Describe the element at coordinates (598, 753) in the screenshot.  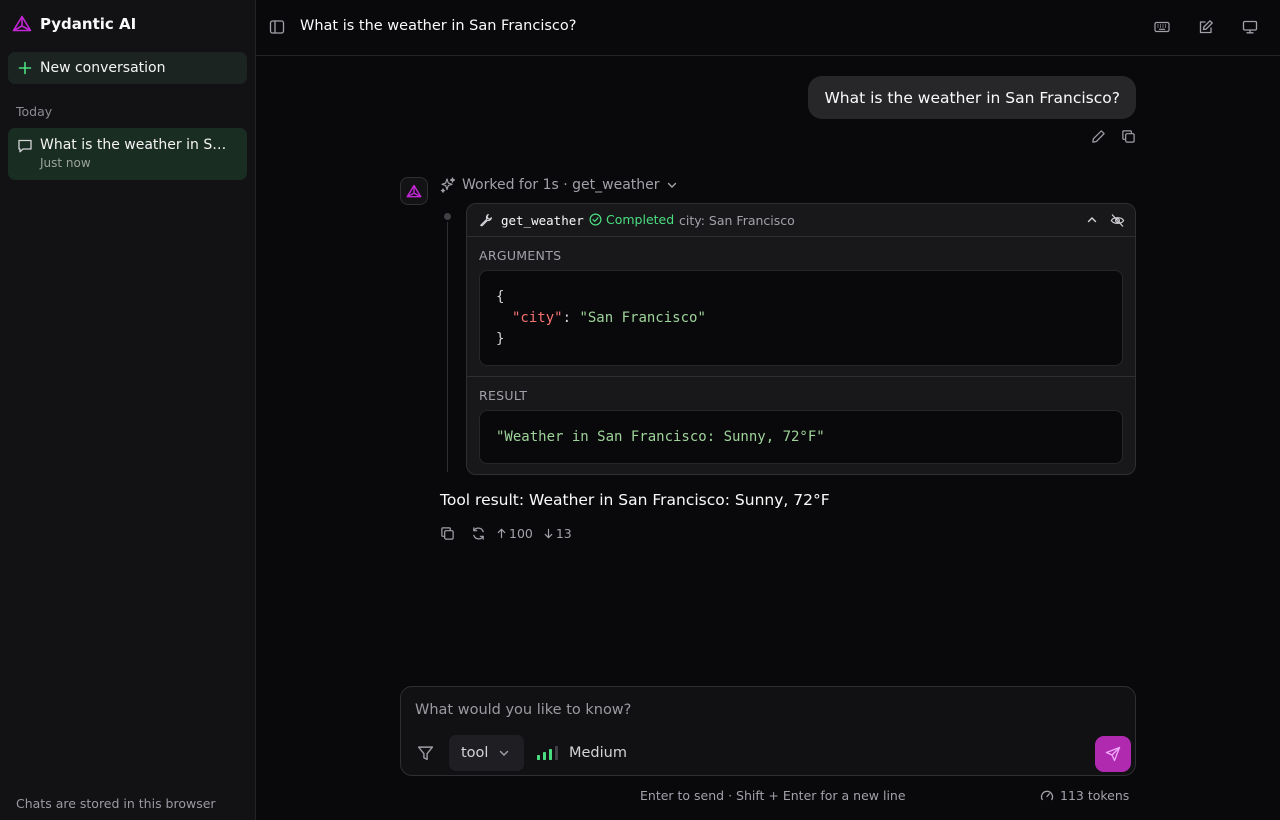
I see `reasoning-effort-label: Medium` at that location.